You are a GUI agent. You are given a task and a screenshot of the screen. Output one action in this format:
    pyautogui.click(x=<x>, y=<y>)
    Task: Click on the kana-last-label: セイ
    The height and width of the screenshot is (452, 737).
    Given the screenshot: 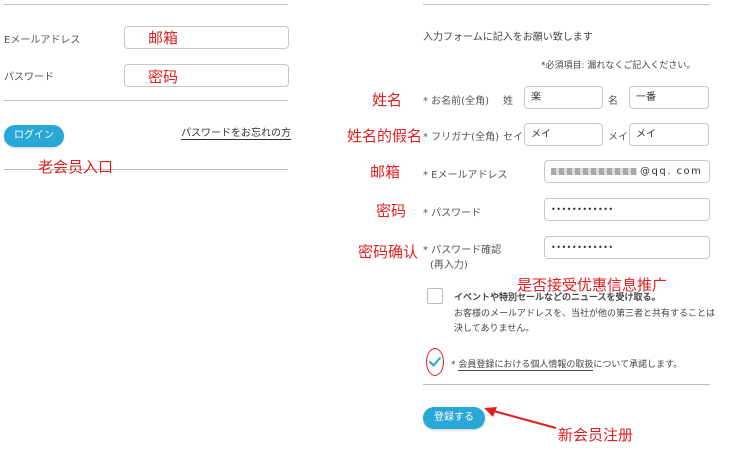 What is the action you would take?
    pyautogui.click(x=513, y=137)
    